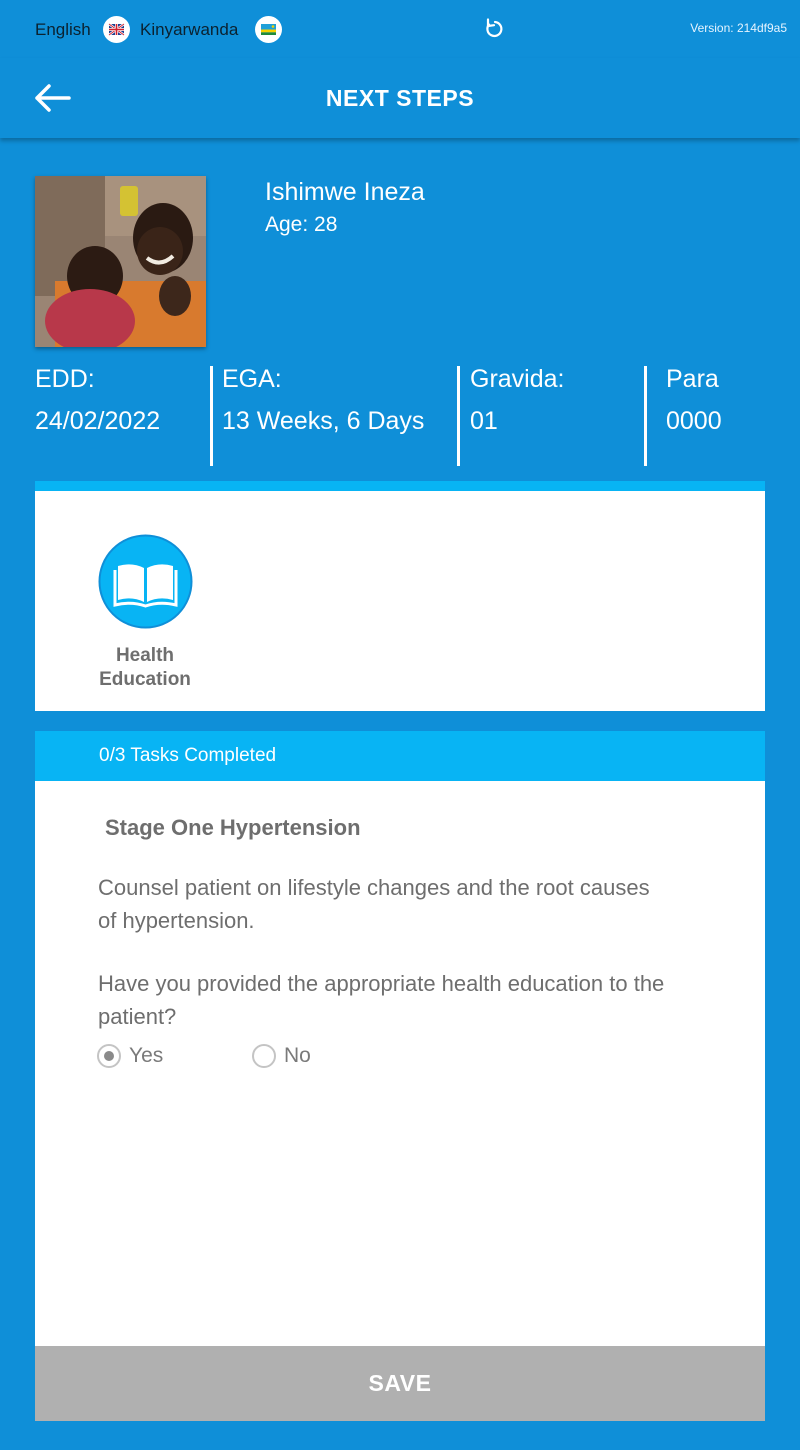 The width and height of the screenshot is (800, 1450). I want to click on radio-no-label: No, so click(297, 1056).